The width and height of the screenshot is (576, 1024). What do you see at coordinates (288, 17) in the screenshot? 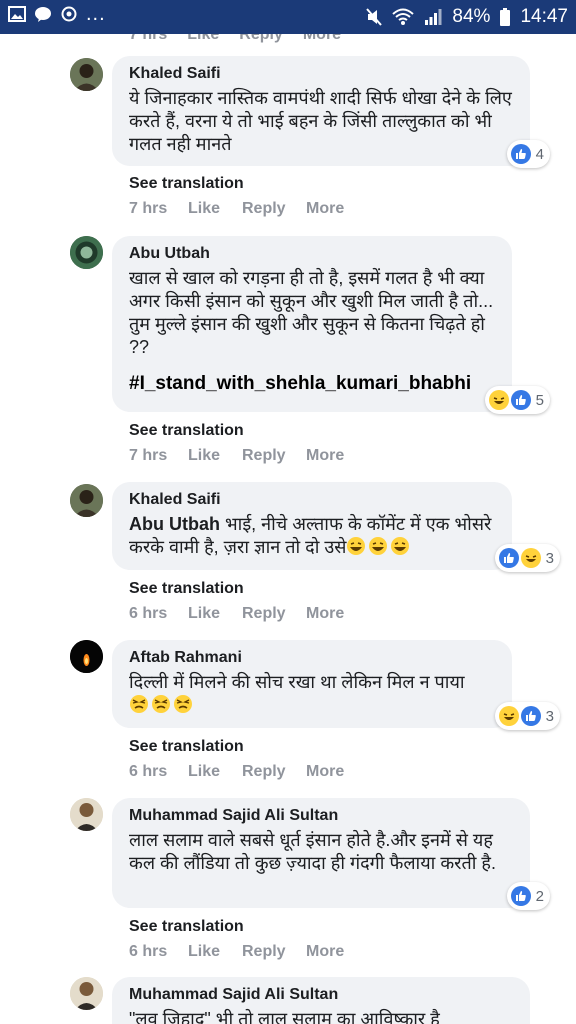
I see `status-bar: ... 84% 14:47` at bounding box center [288, 17].